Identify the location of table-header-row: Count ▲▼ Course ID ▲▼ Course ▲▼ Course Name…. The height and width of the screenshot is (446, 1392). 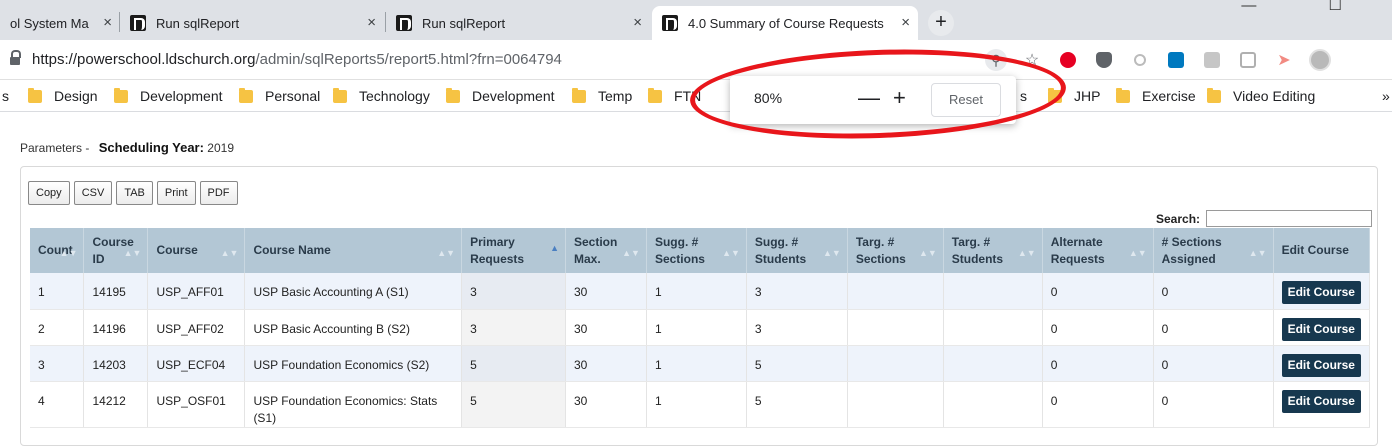
(700, 250).